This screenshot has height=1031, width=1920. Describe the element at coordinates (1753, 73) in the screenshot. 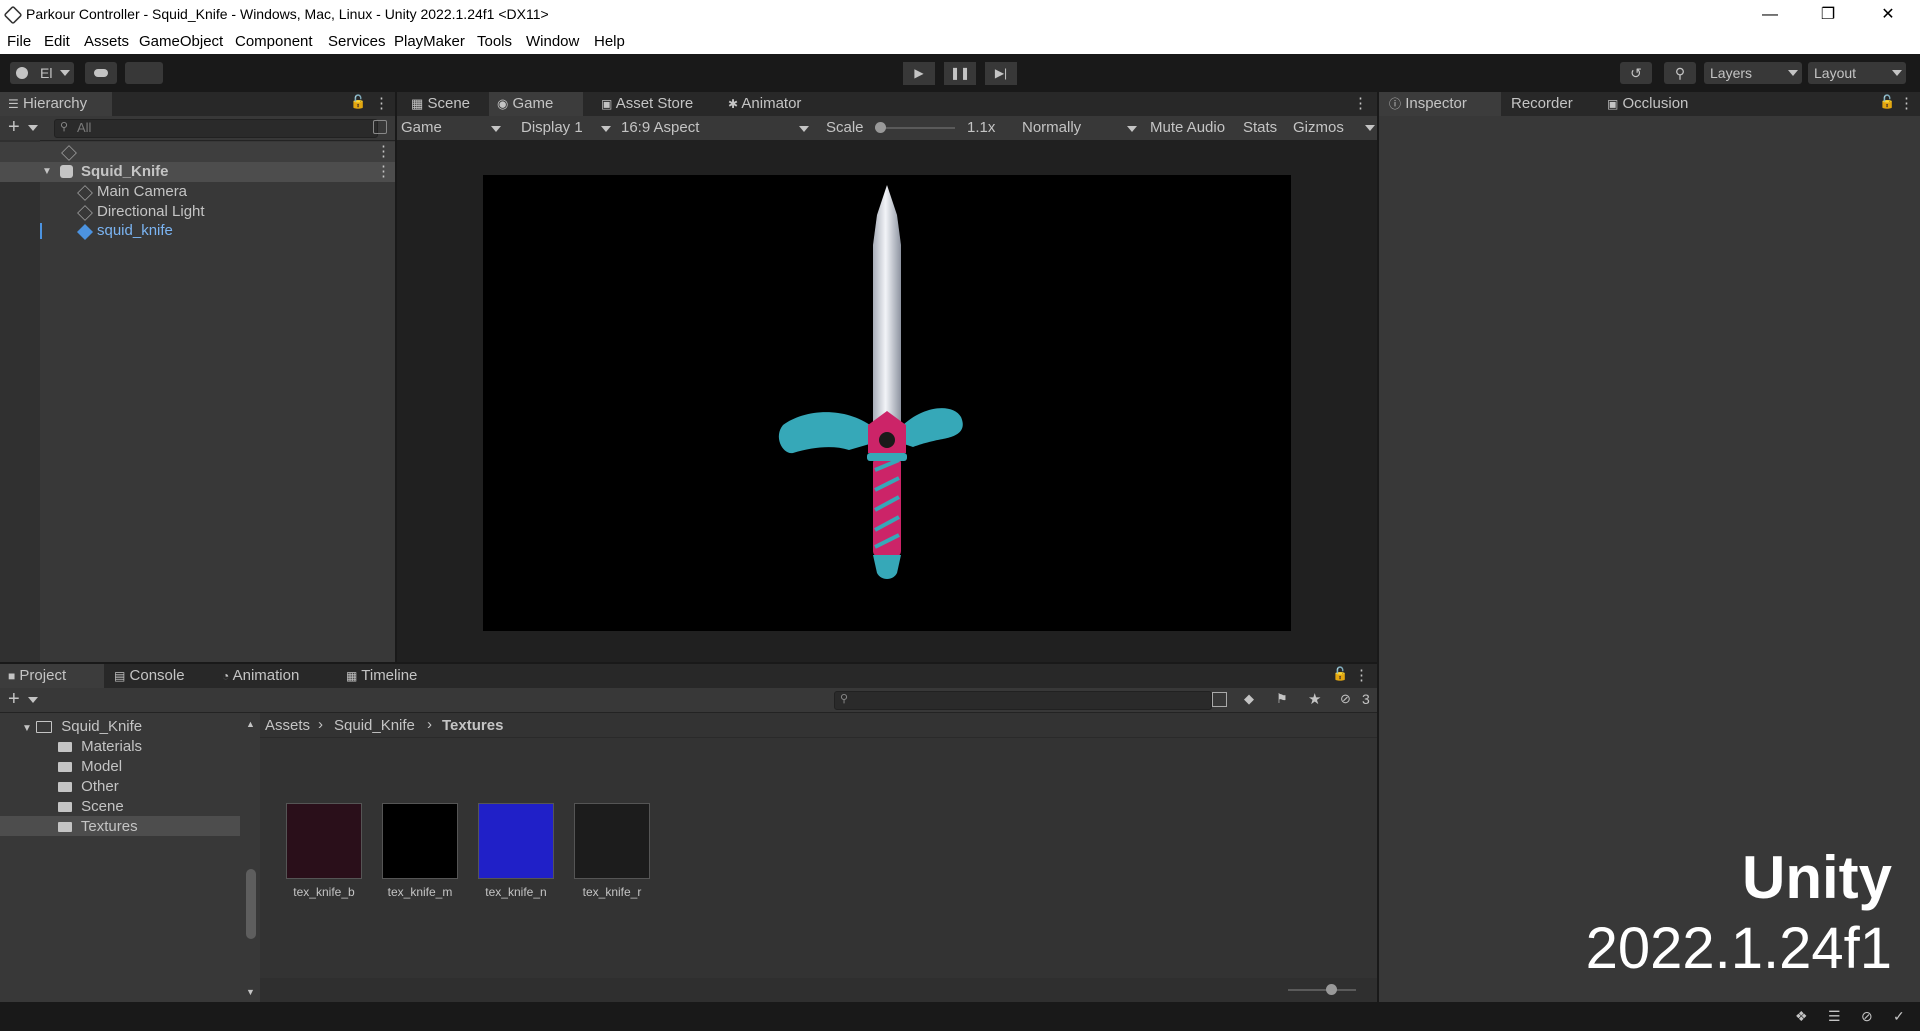

I see `layers-dropdown: Layers` at that location.